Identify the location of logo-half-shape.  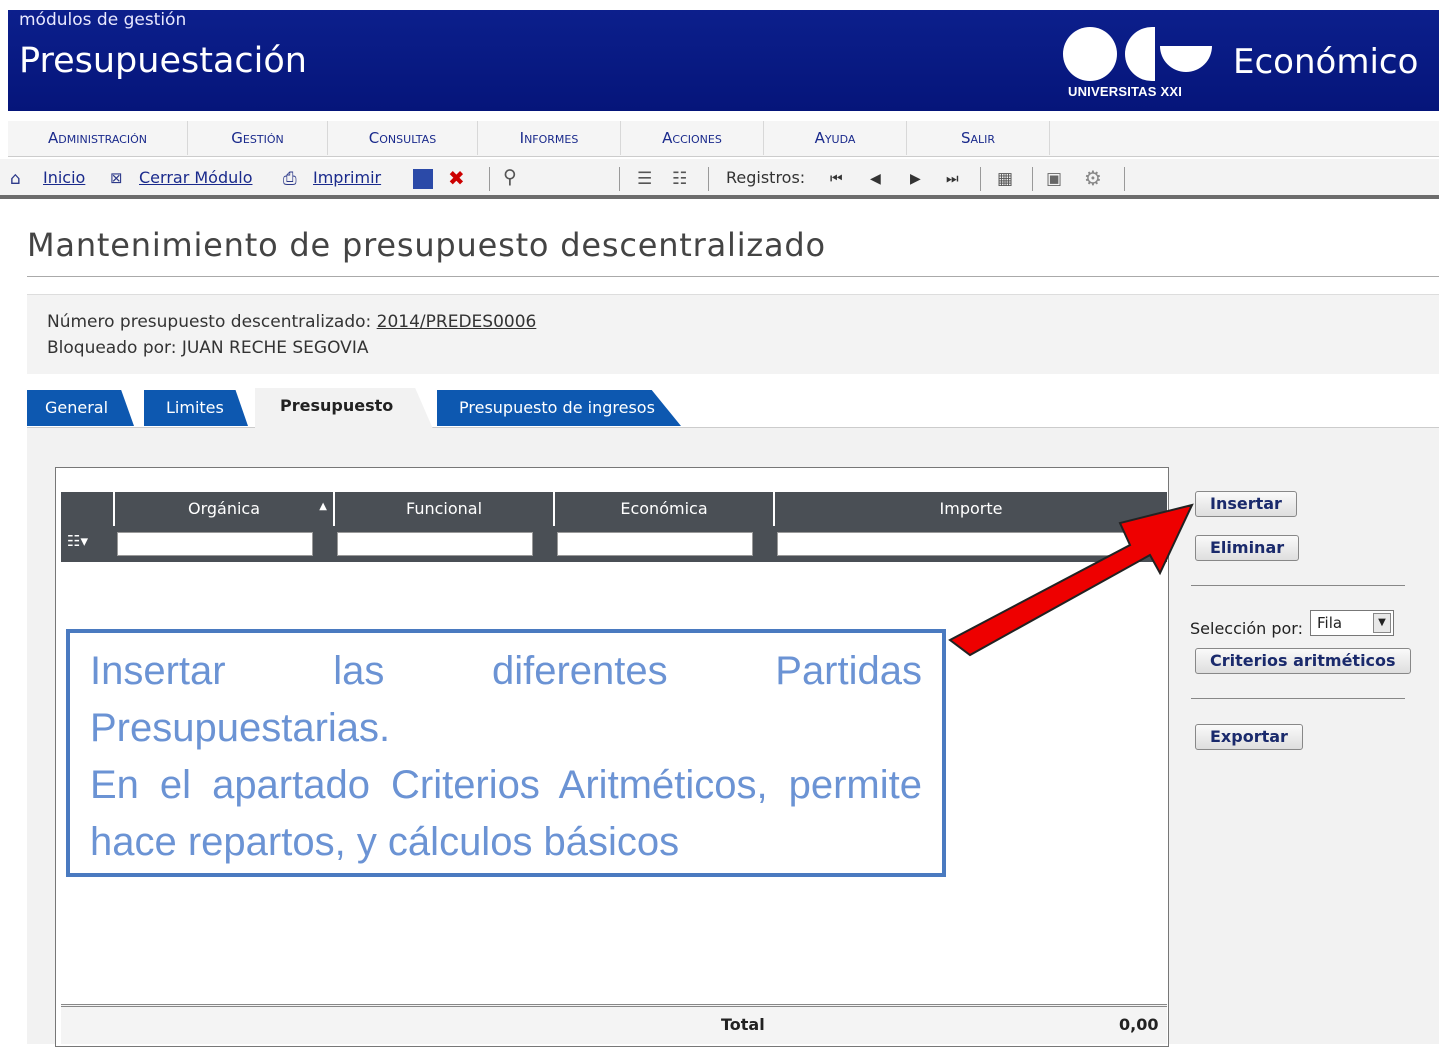
(1140, 54).